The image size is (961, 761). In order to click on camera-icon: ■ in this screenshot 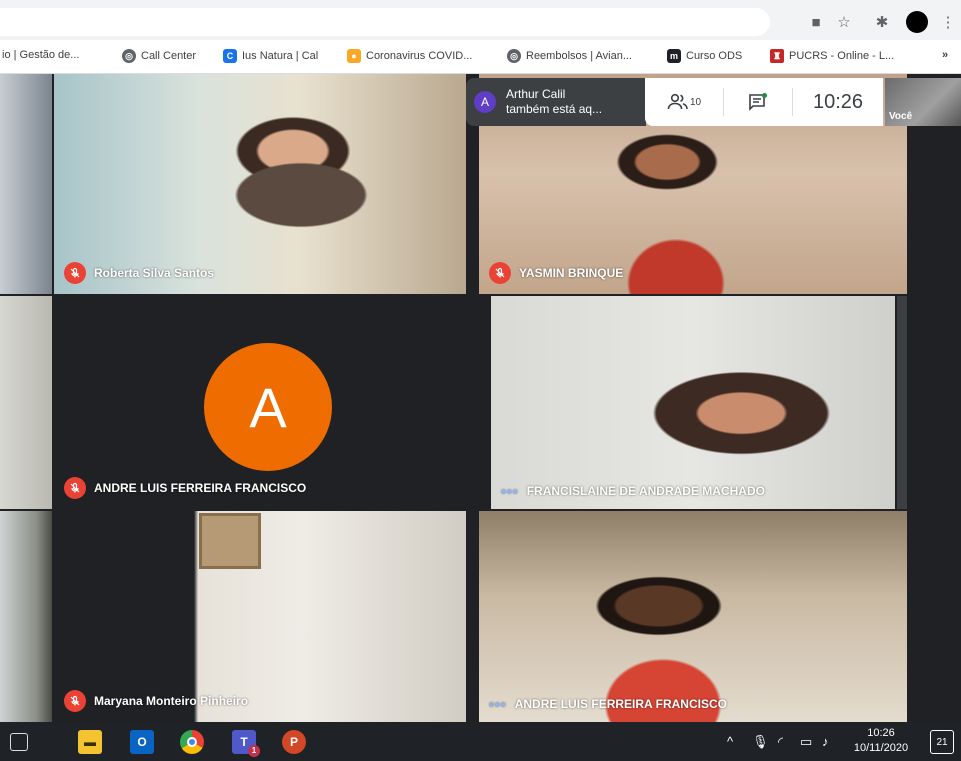, I will do `click(816, 23)`.